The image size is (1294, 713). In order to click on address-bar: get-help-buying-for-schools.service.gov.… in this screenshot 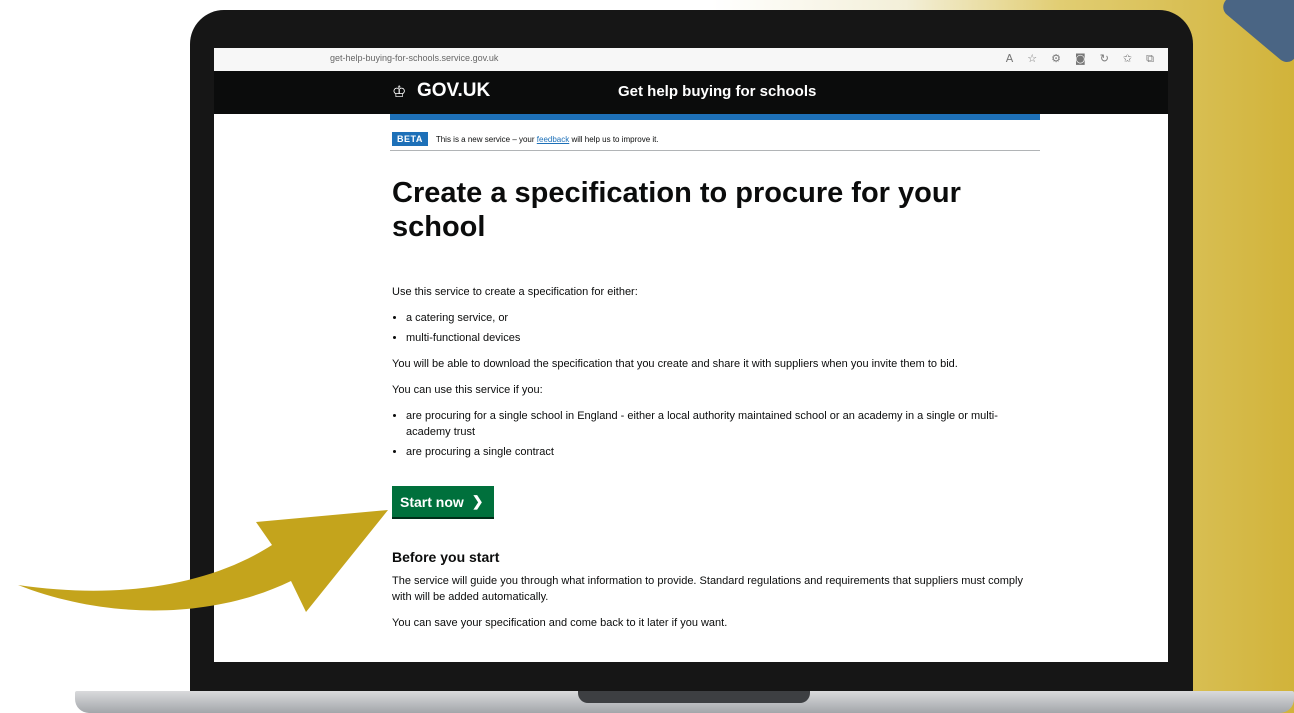, I will do `click(691, 60)`.